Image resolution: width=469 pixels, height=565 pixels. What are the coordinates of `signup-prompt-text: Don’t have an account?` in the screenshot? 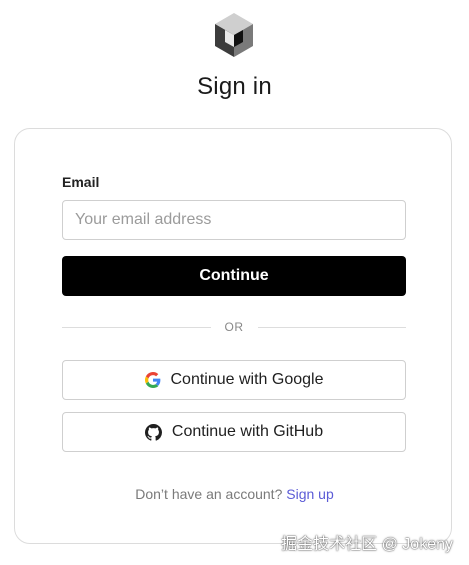 It's located at (209, 494).